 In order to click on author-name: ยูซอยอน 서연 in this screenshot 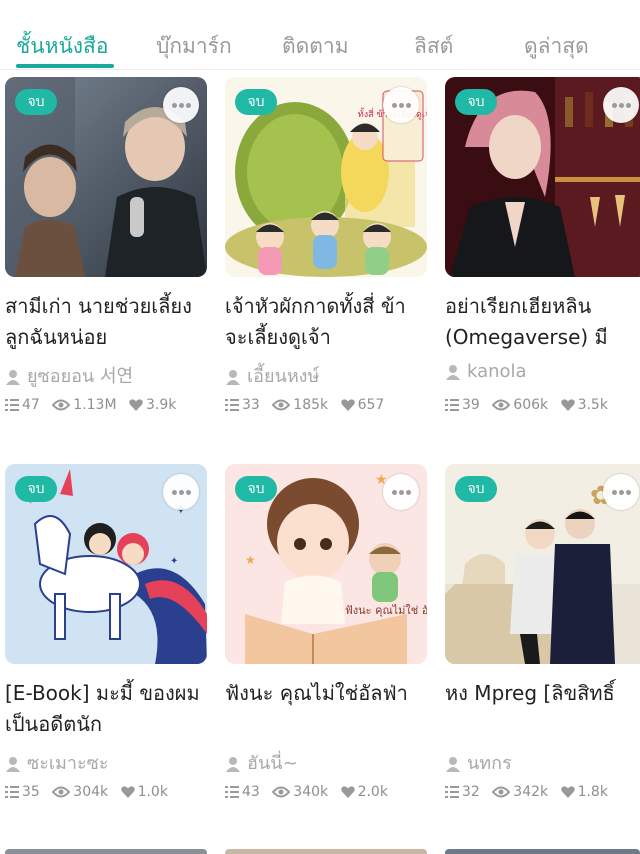, I will do `click(80, 376)`.